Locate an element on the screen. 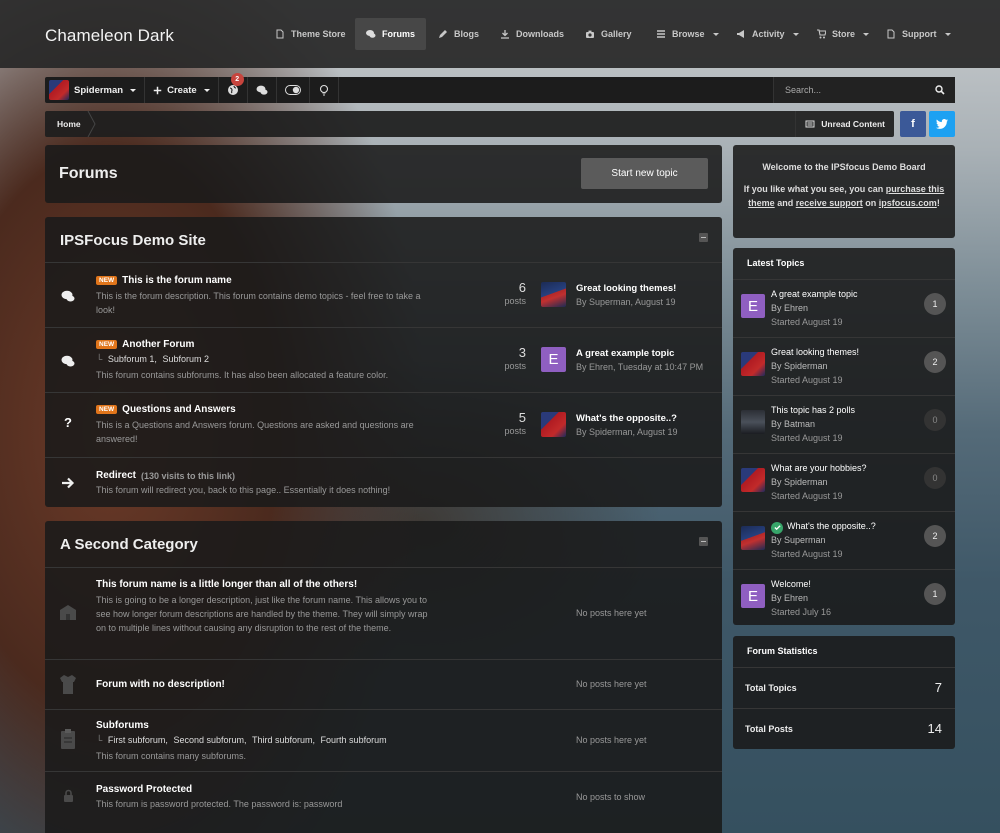 The width and height of the screenshot is (1000, 833). subforum-link: Second subforum, is located at coordinates (209, 740).